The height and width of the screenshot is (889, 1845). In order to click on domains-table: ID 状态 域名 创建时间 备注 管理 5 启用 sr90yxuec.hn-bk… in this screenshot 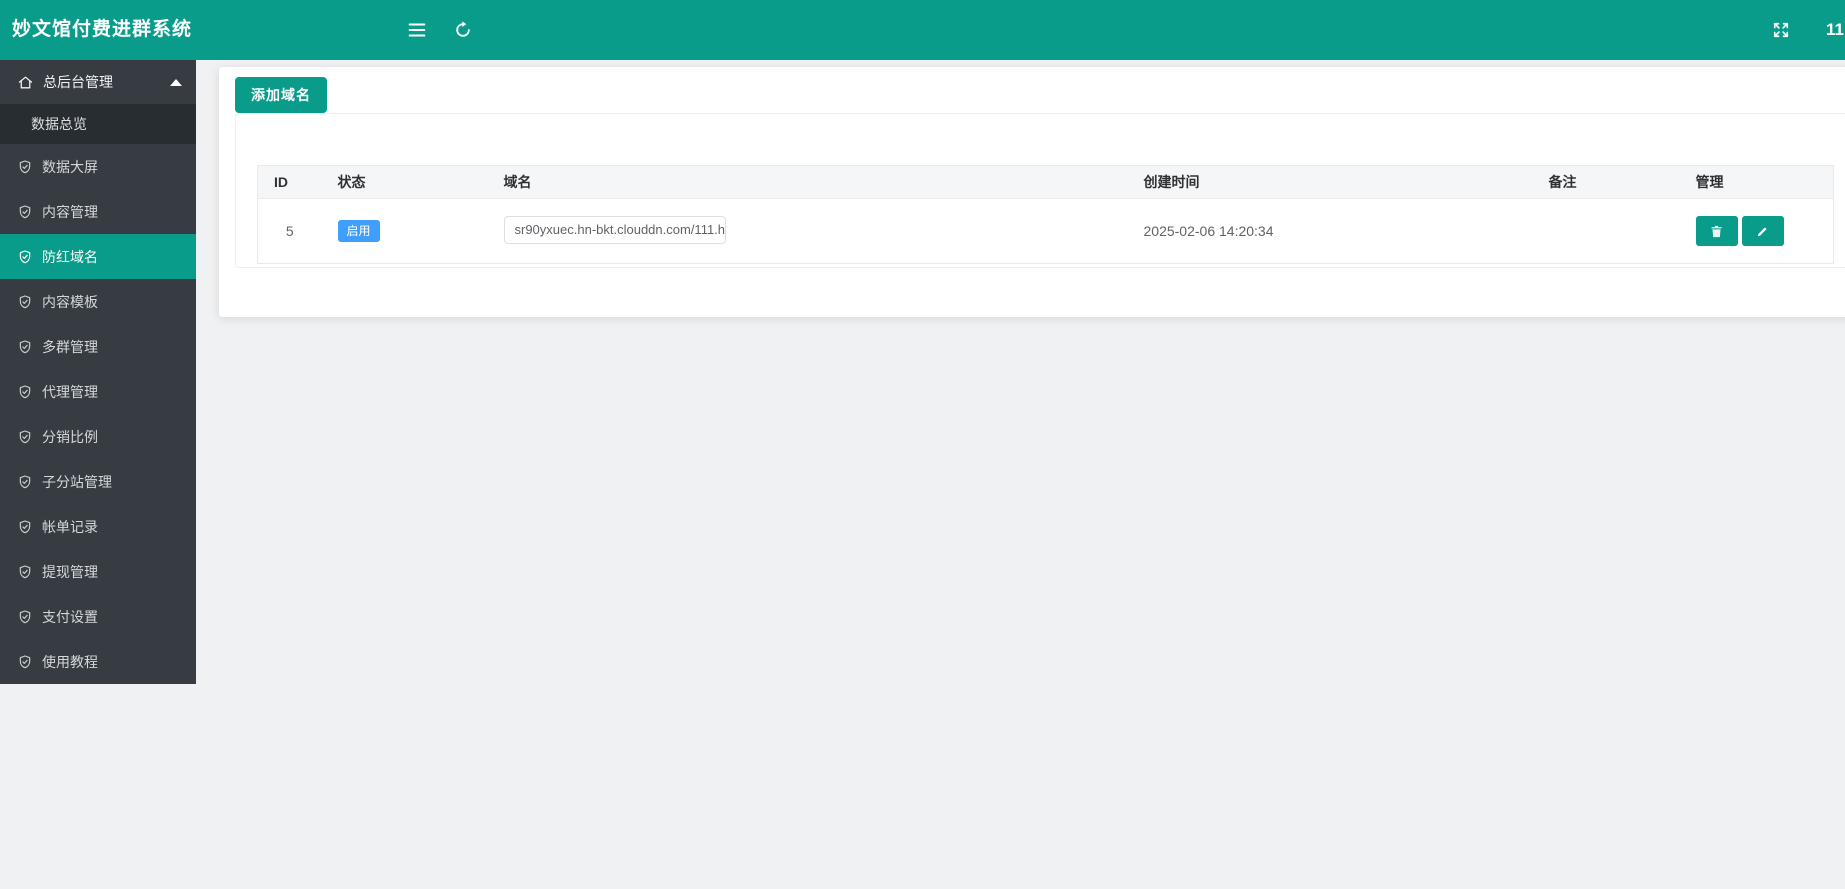, I will do `click(1045, 214)`.